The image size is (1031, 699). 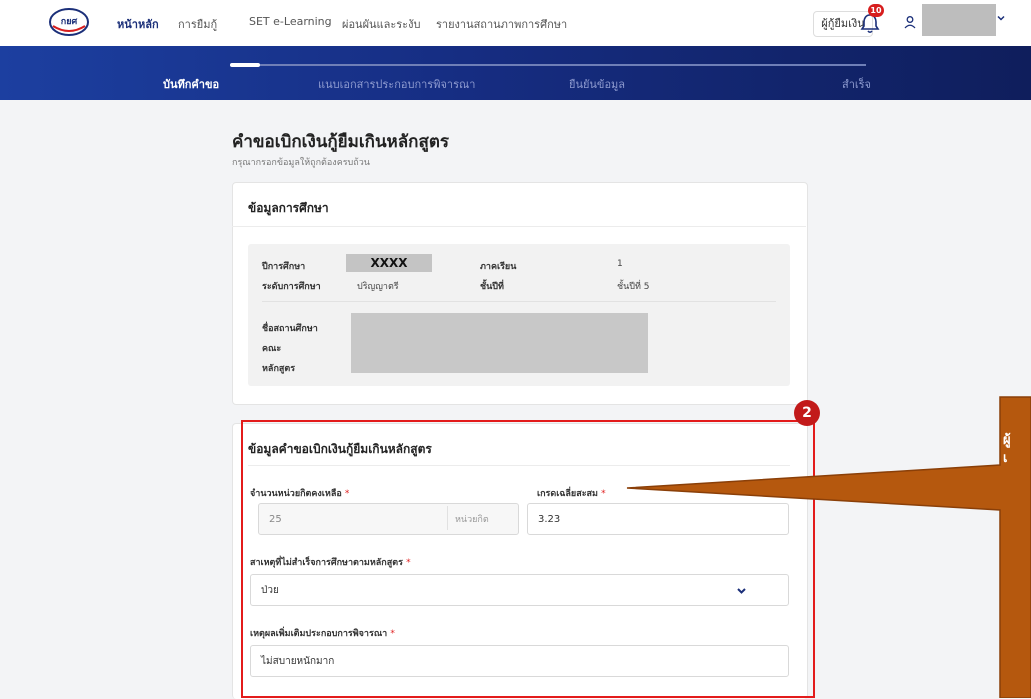 What do you see at coordinates (597, 84) in the screenshot?
I see `step-confirm-data: ยืนยันข้อมูล` at bounding box center [597, 84].